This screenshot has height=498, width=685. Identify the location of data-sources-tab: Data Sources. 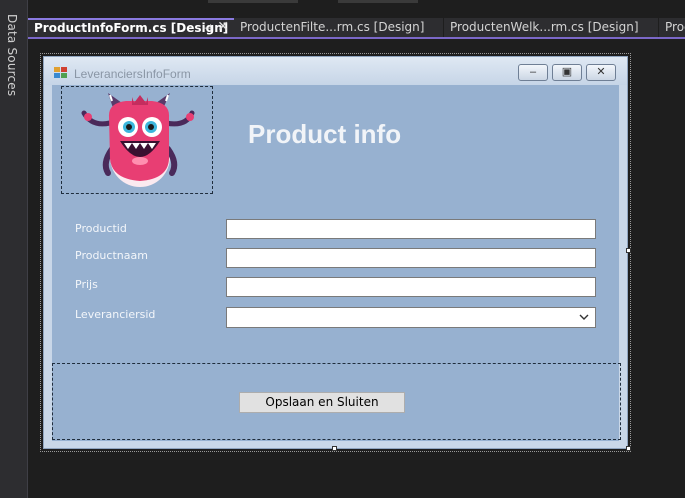
(12, 55).